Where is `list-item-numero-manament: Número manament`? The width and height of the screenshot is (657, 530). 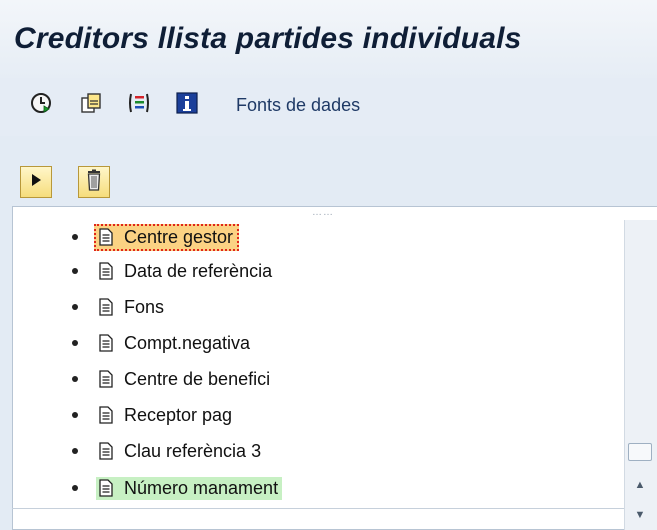
list-item-numero-manament: Número manament is located at coordinates (177, 488).